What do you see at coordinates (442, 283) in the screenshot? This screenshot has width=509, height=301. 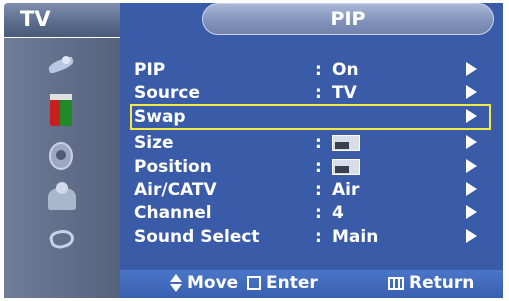 I see `return-label: Return` at bounding box center [442, 283].